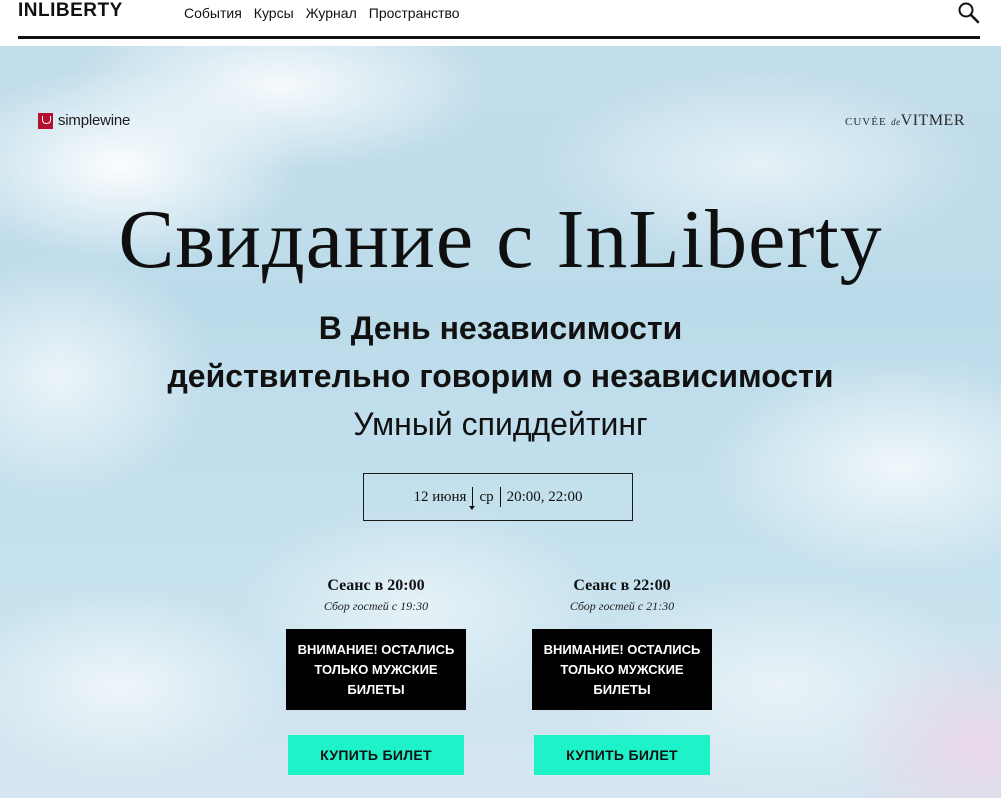  What do you see at coordinates (896, 122) in the screenshot?
I see `sponsor-cuvee-de: de` at bounding box center [896, 122].